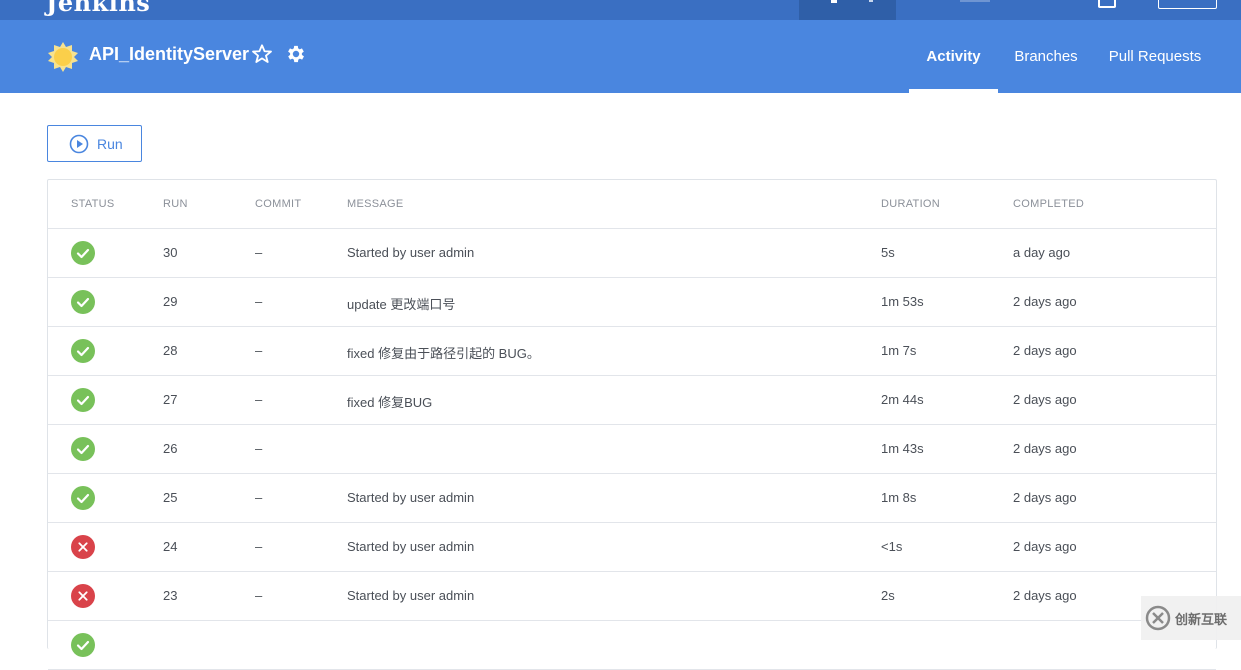 This screenshot has height=670, width=1241. What do you see at coordinates (390, 402) in the screenshot?
I see `run-message: fixed 修复BUG` at bounding box center [390, 402].